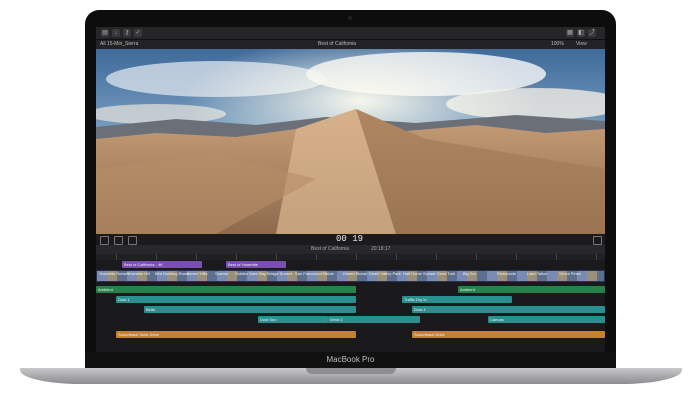 The image size is (700, 420). What do you see at coordinates (105, 33) in the screenshot?
I see `library-icon: ▤` at bounding box center [105, 33].